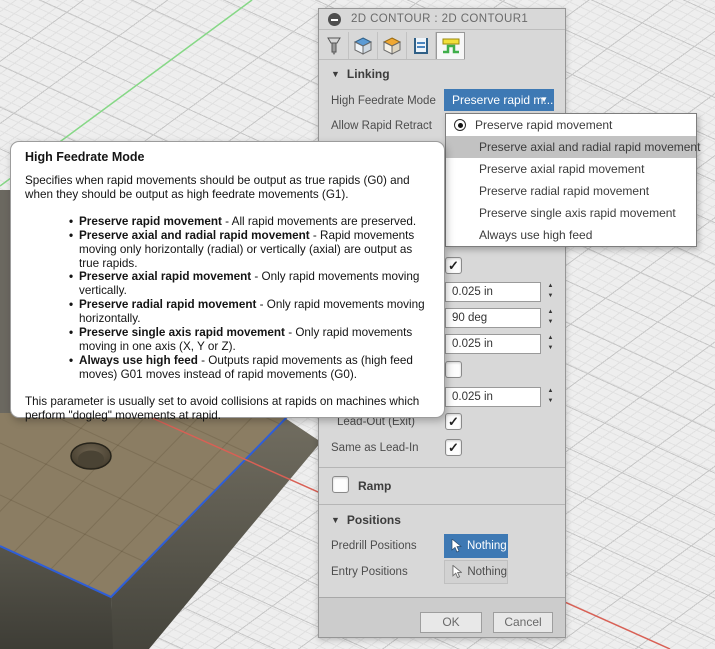 This screenshot has height=649, width=715. What do you see at coordinates (375, 448) in the screenshot?
I see `same-as-lead-in-label: Same as Lead-In` at bounding box center [375, 448].